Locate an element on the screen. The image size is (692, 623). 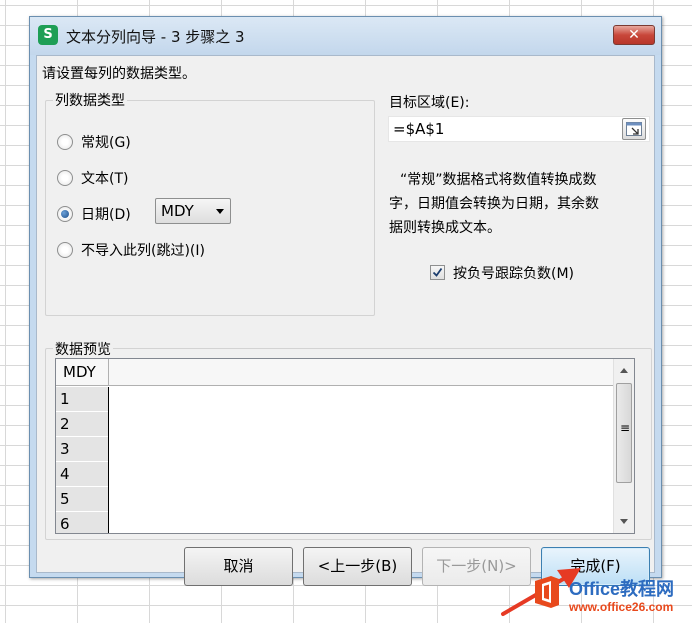
preview-row-number: 1 is located at coordinates (82, 399).